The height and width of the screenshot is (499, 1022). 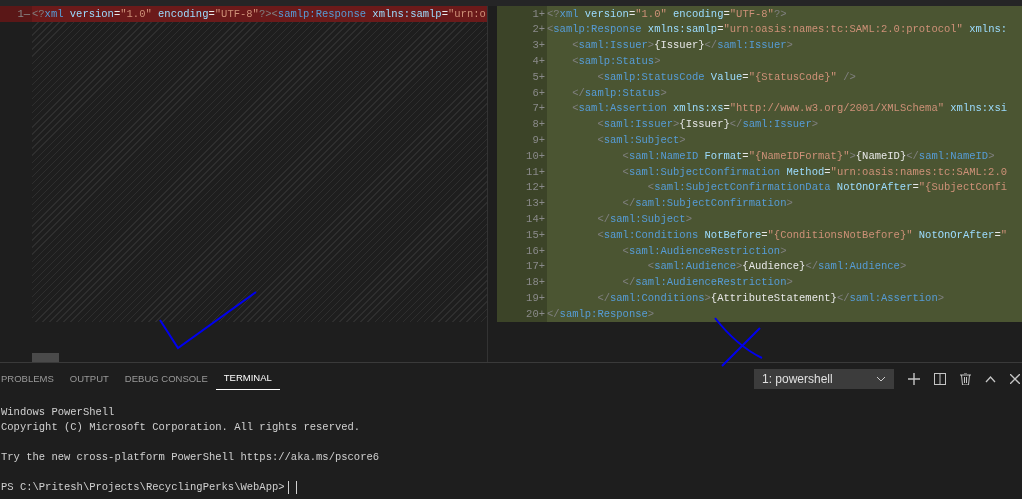 I want to click on split-icon, so click(x=940, y=379).